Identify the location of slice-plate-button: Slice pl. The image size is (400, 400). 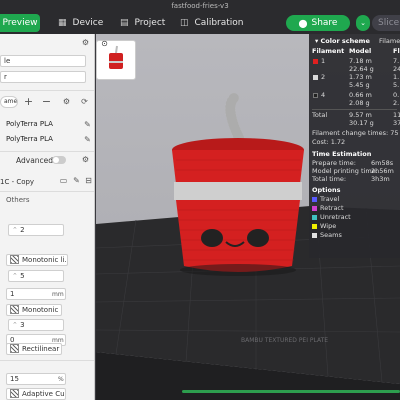
(386, 23).